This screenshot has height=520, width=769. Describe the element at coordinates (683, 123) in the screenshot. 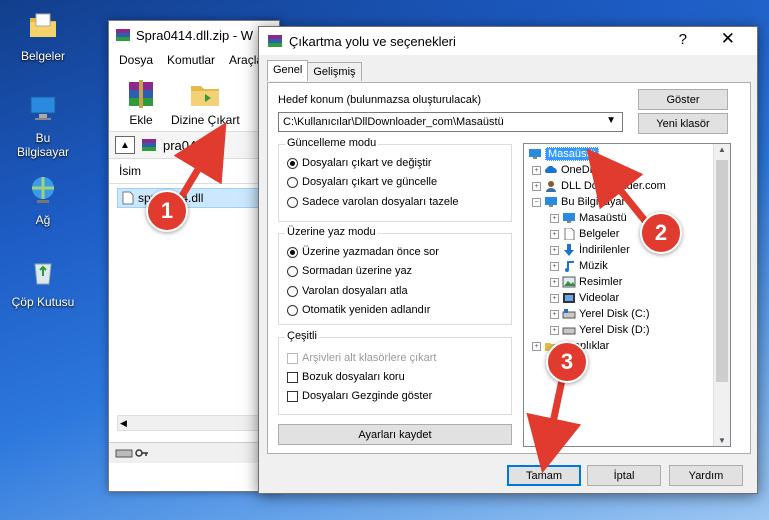

I see `new-folder-button: Yeni klasör` at that location.